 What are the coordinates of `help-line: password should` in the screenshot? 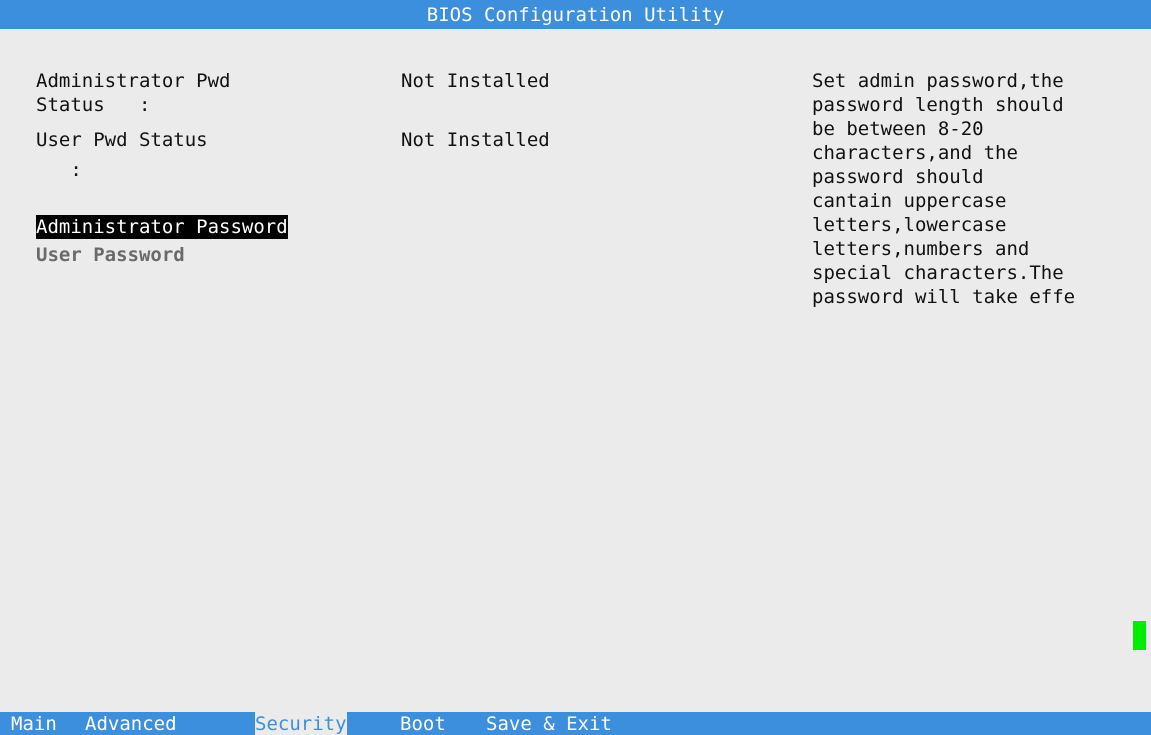 It's located at (898, 177).